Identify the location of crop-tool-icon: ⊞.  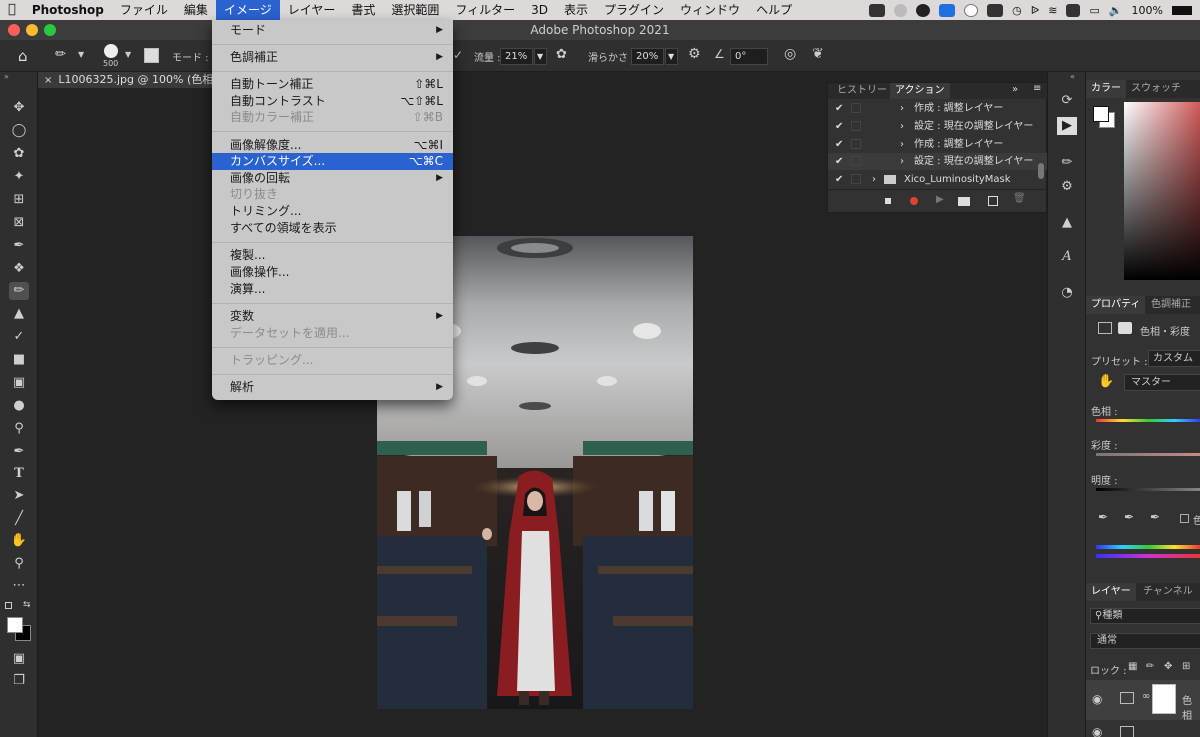
(19, 200).